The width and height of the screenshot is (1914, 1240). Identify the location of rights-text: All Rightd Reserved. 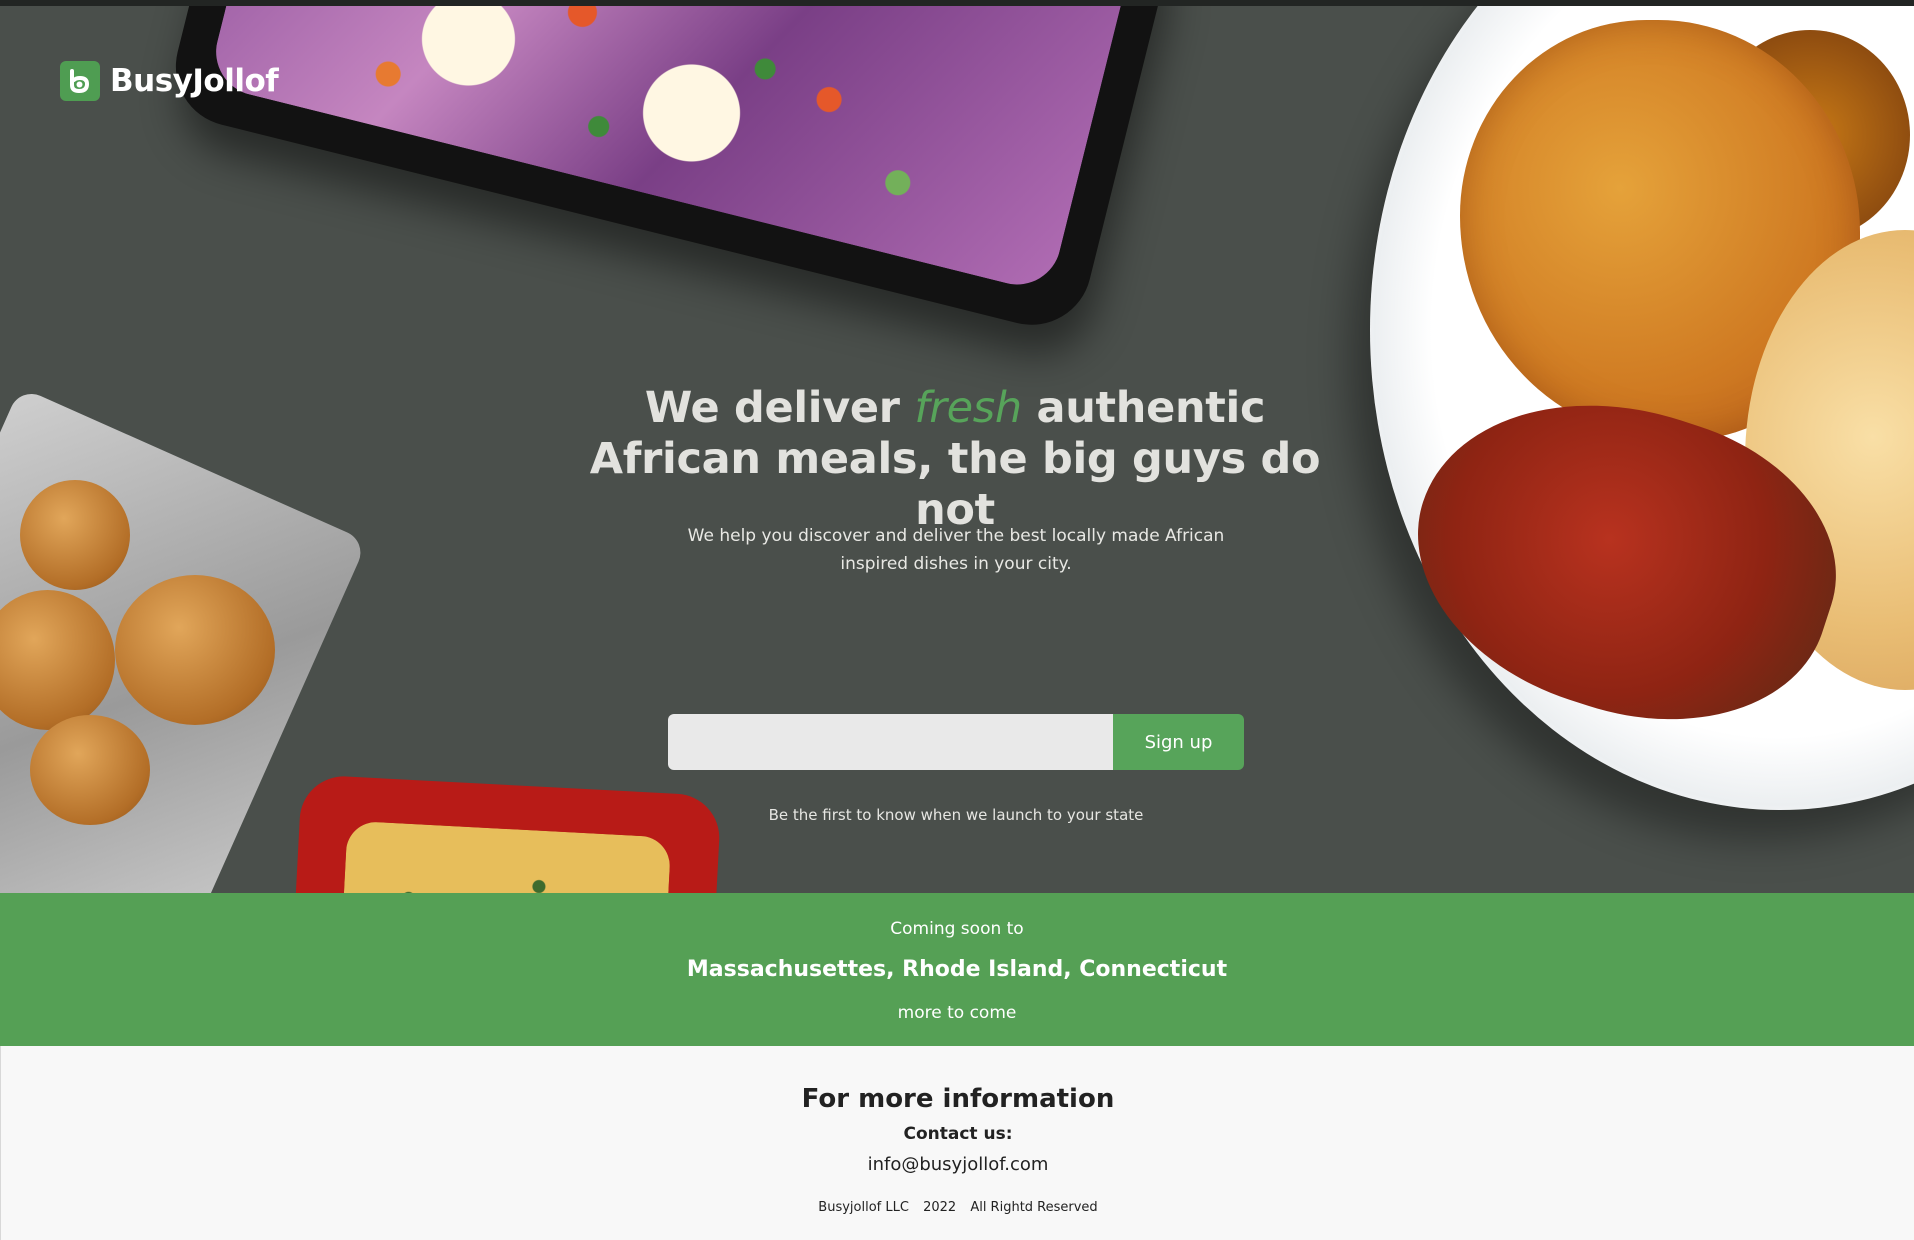
(1034, 1207).